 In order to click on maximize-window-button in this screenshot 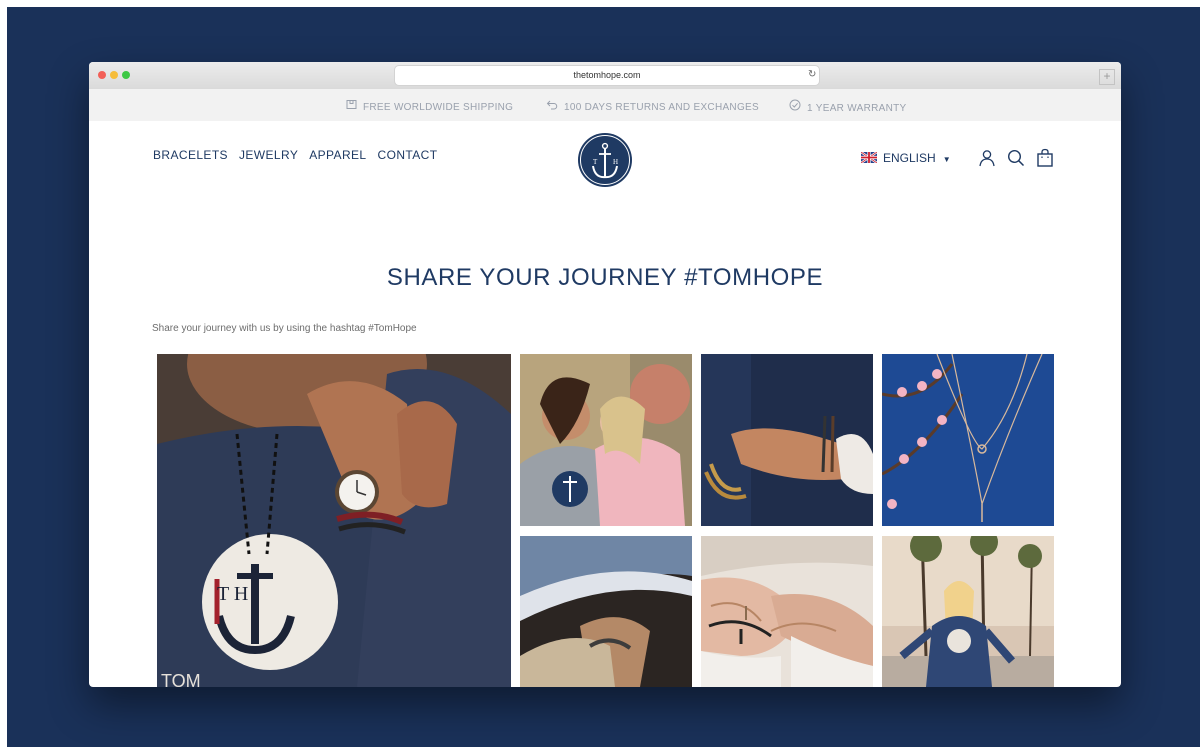, I will do `click(126, 75)`.